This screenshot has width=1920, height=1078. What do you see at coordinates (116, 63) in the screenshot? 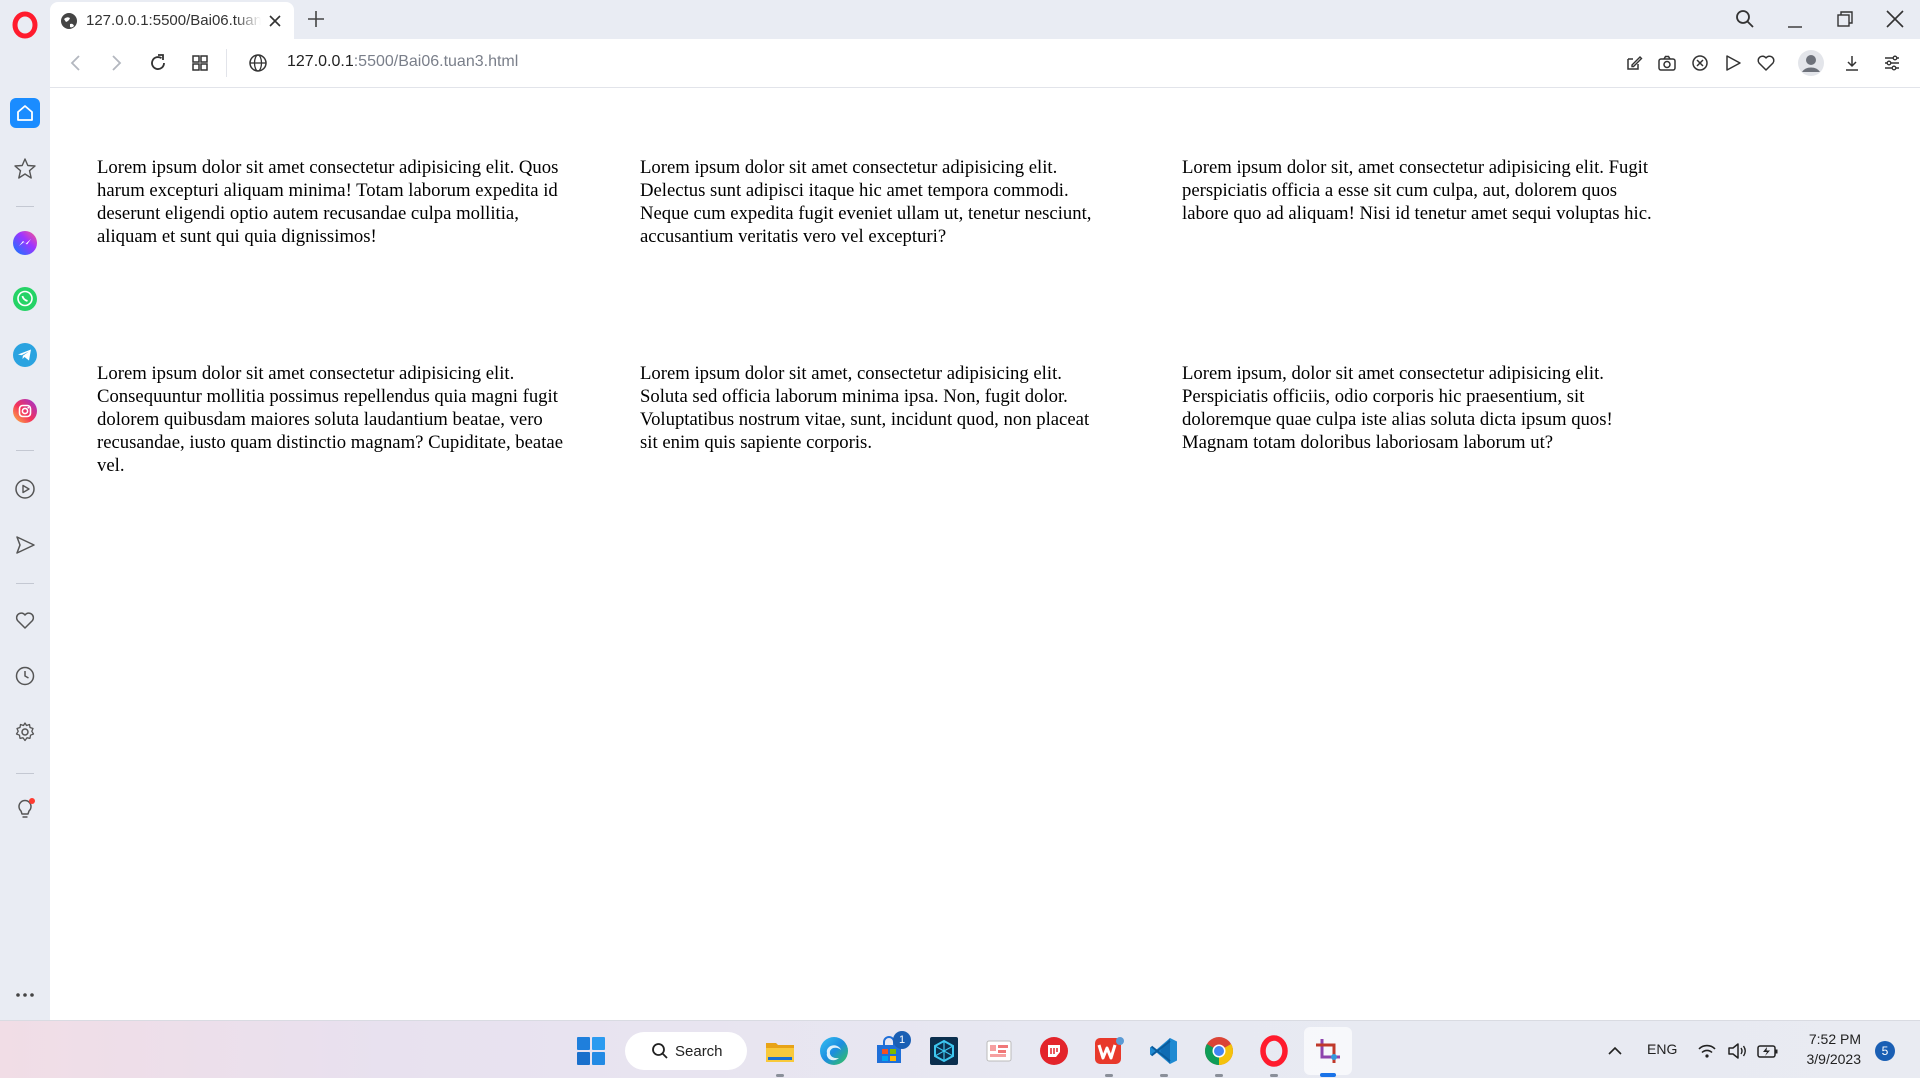
I see `forward-icon` at bounding box center [116, 63].